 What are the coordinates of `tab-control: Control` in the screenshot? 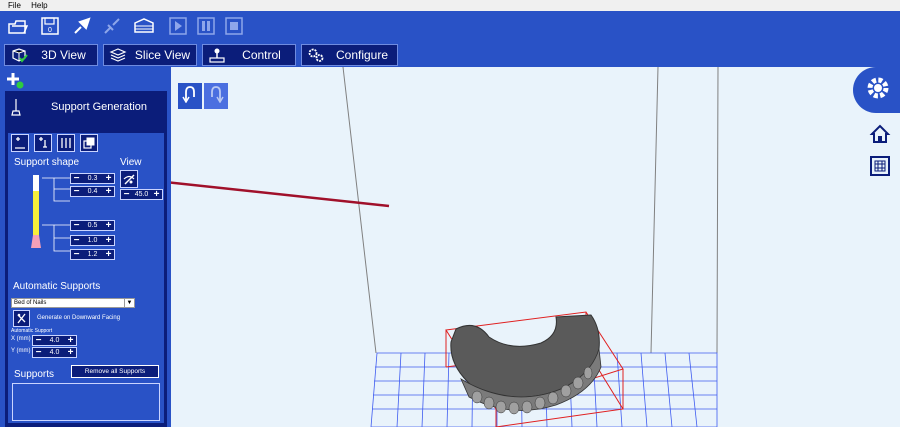 It's located at (249, 55).